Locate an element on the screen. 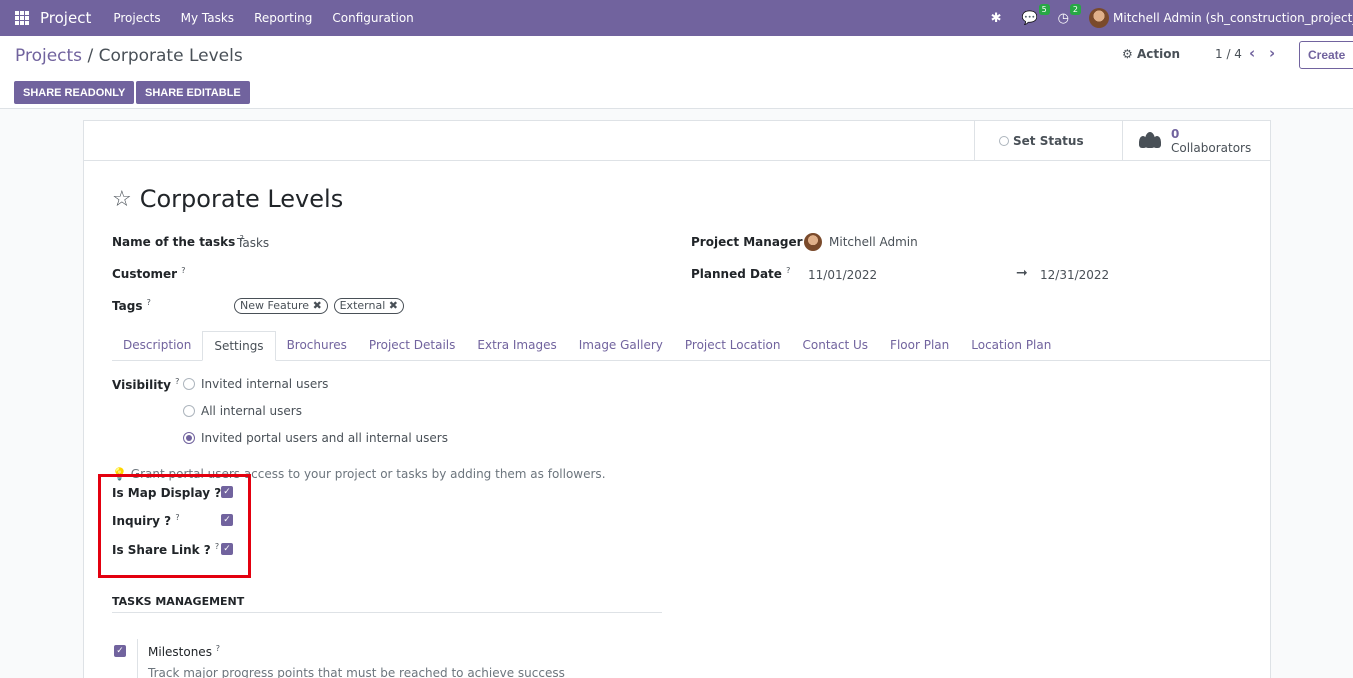 The width and height of the screenshot is (1353, 678). pager-next-icon: › is located at coordinates (1272, 53).